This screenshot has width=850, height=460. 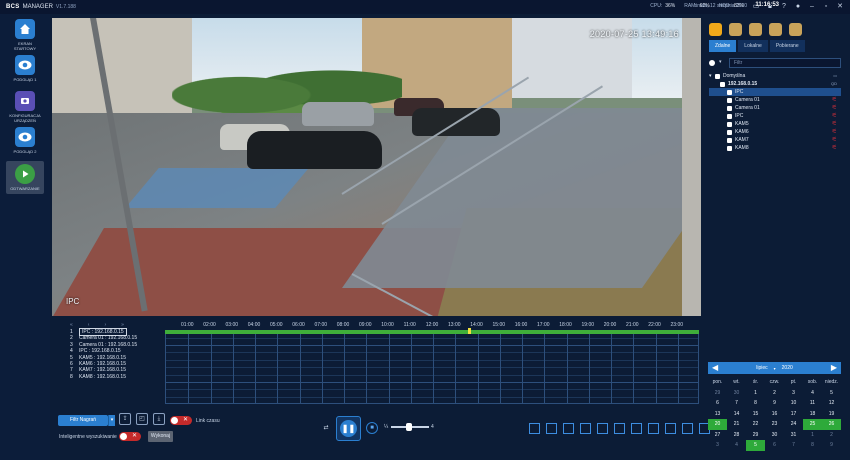 What do you see at coordinates (756, 6) in the screenshot?
I see `monitor-icon: ▭` at bounding box center [756, 6].